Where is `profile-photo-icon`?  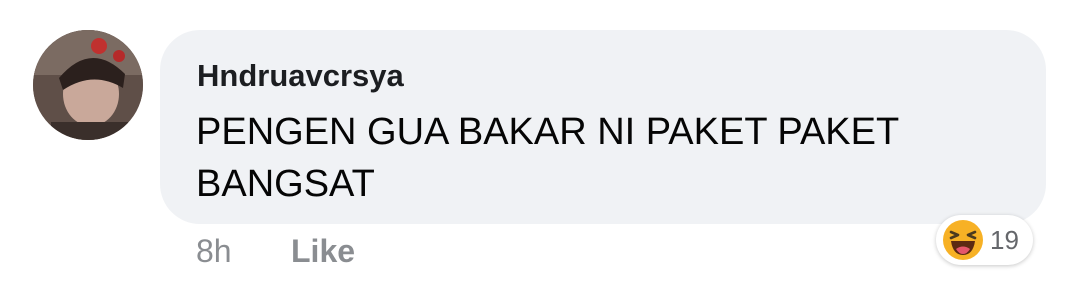 profile-photo-icon is located at coordinates (88, 85).